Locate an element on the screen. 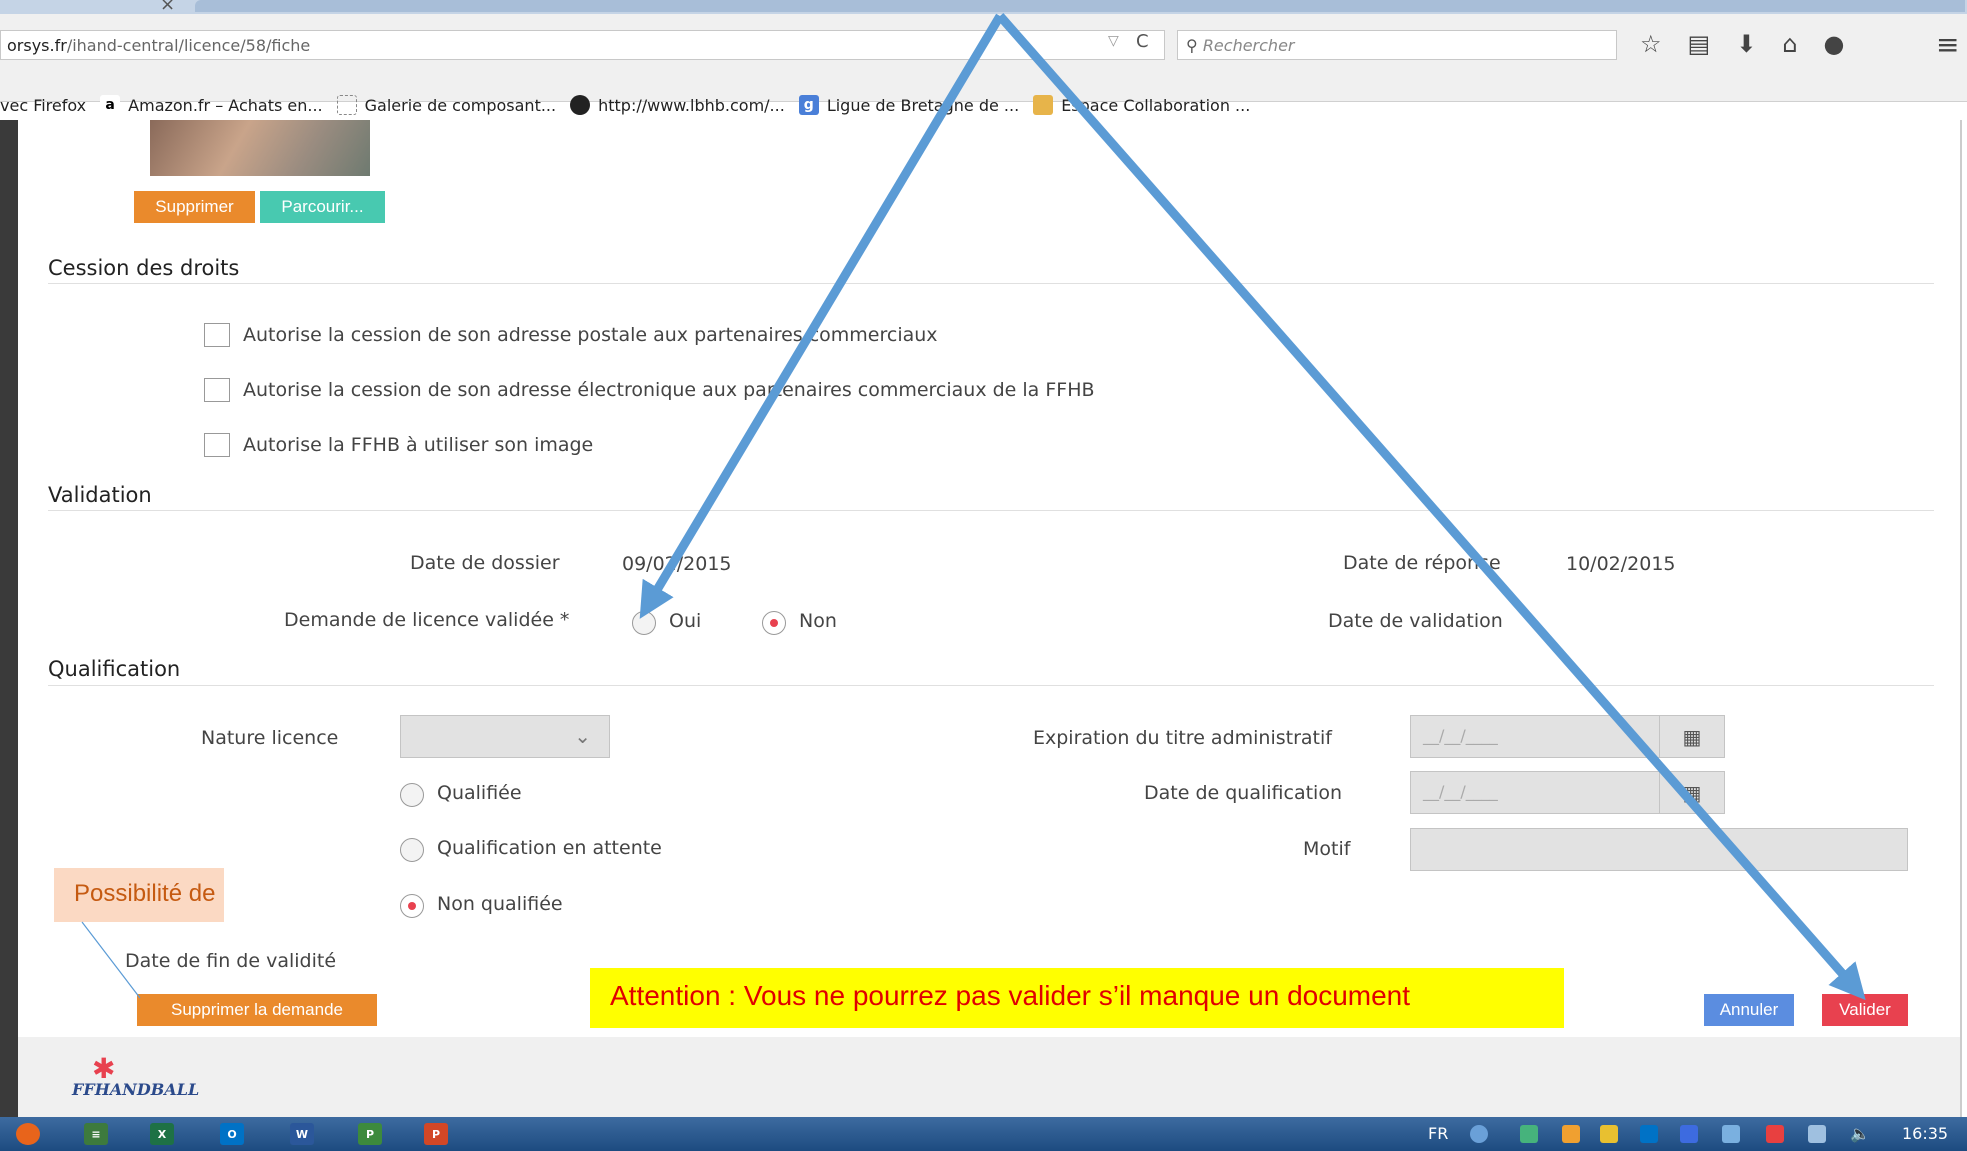 Image resolution: width=1967 pixels, height=1151 pixels. bookmark-firefox: vec Firefox is located at coordinates (43, 105).